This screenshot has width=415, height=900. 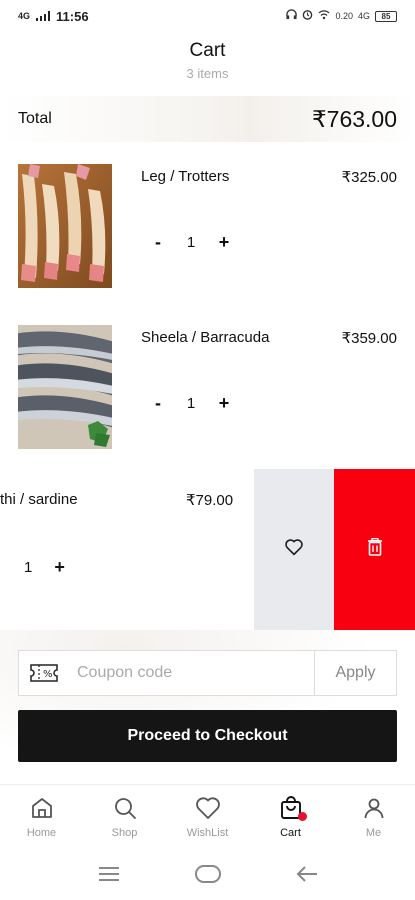 I want to click on home-icon, so click(x=42, y=808).